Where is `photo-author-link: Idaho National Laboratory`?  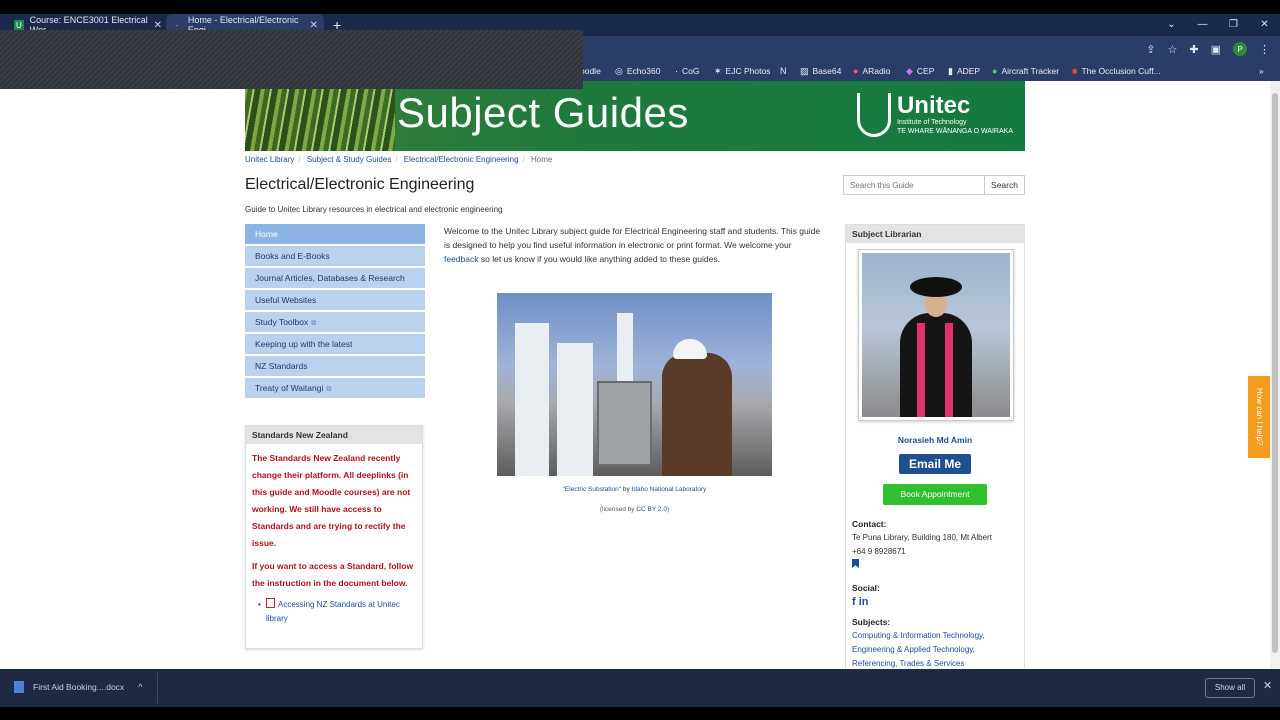
photo-author-link: Idaho National Laboratory is located at coordinates (669, 489).